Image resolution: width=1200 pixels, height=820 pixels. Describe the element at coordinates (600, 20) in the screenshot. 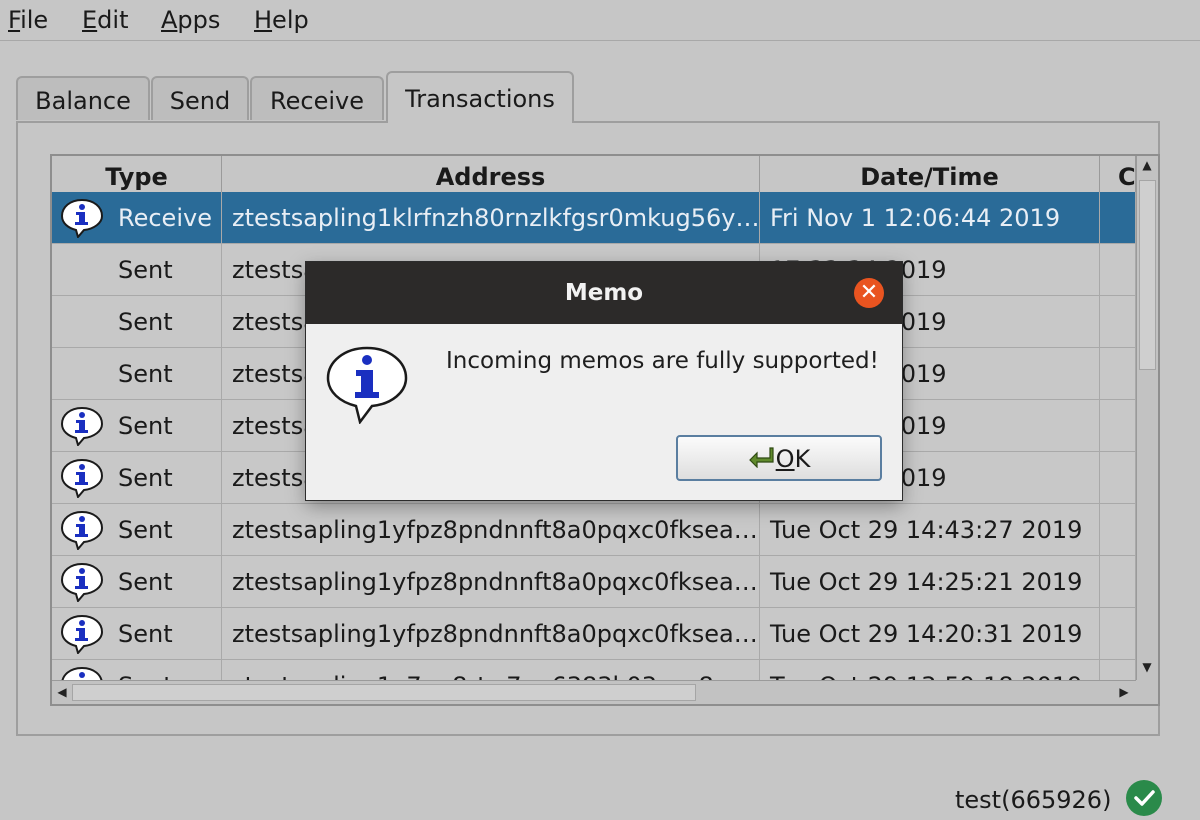

I see `menu-bar: File Edit Apps Help` at that location.